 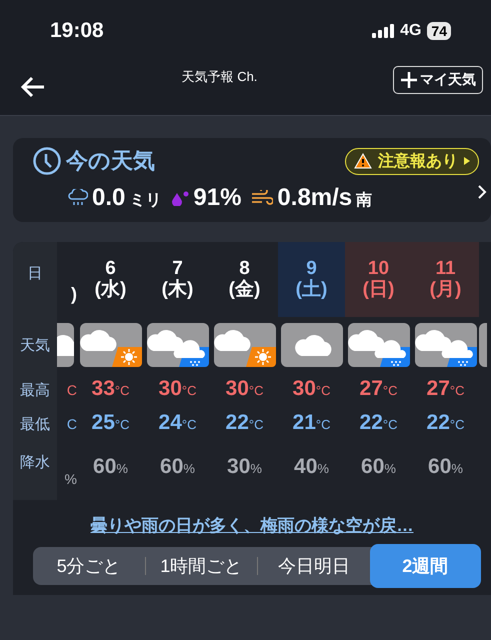 What do you see at coordinates (77, 31) in the screenshot?
I see `clock-time: 19:08` at bounding box center [77, 31].